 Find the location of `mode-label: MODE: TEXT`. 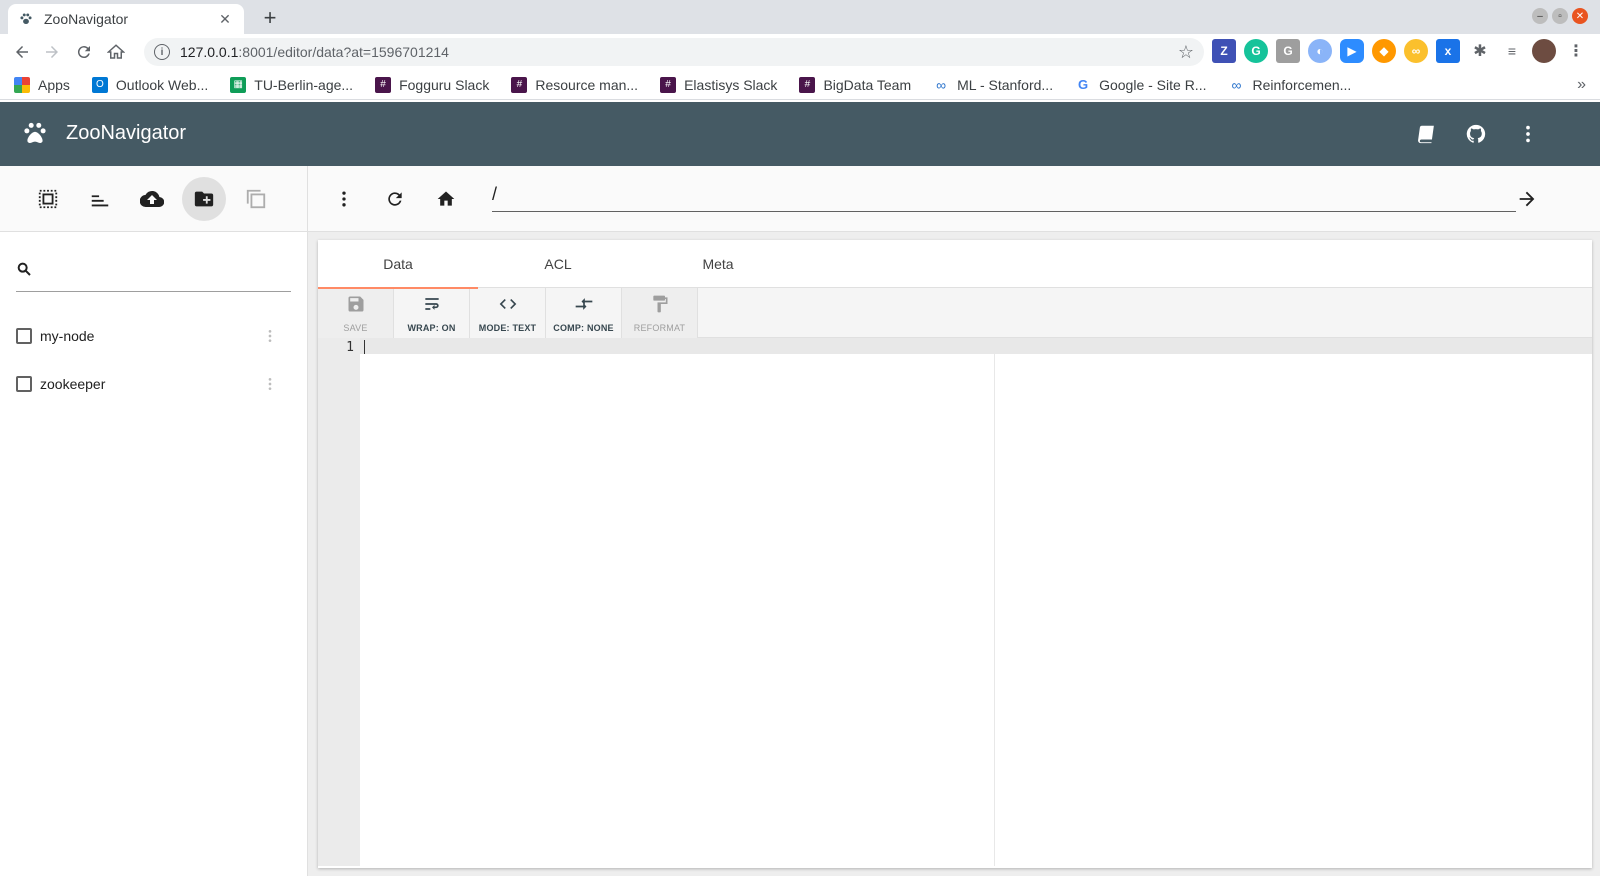

mode-label: MODE: TEXT is located at coordinates (507, 327).